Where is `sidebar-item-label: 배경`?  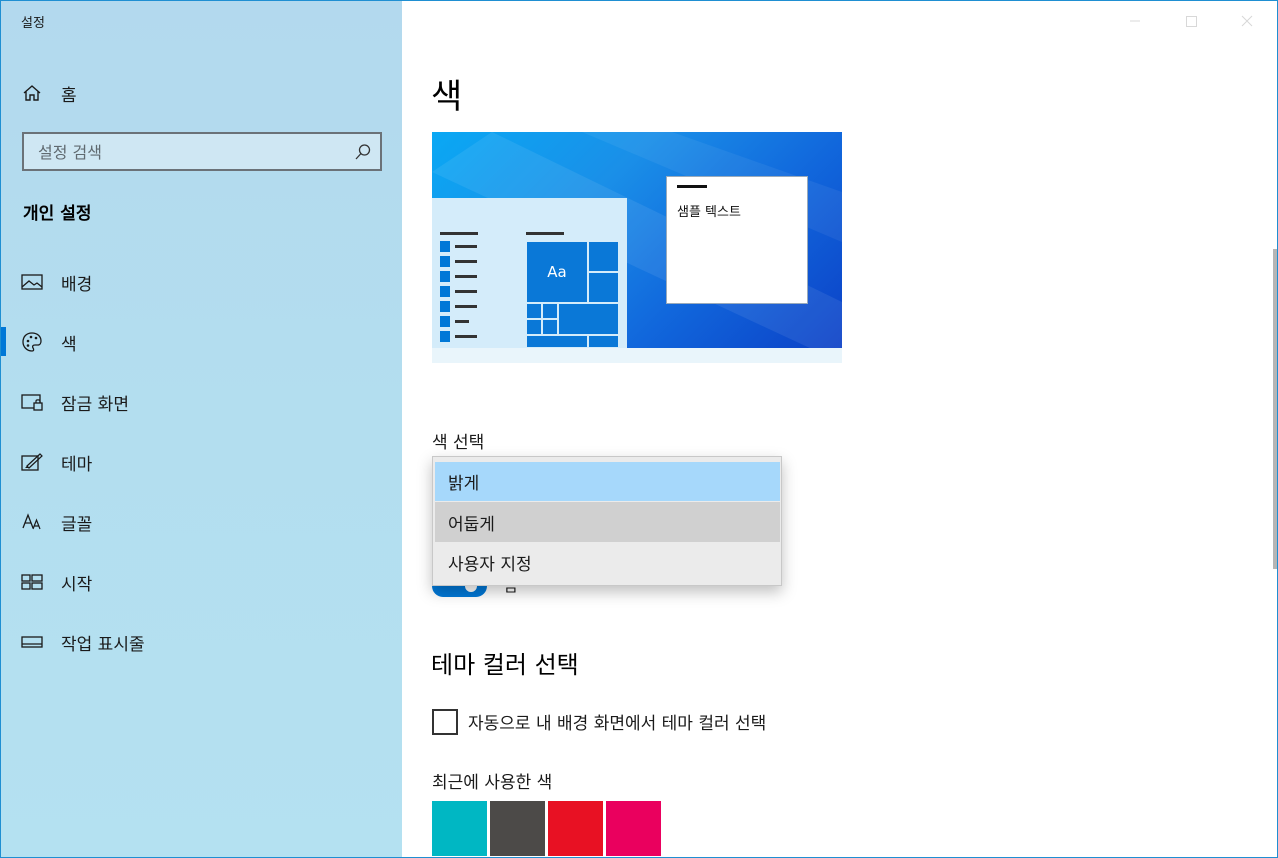 sidebar-item-label: 배경 is located at coordinates (77, 284).